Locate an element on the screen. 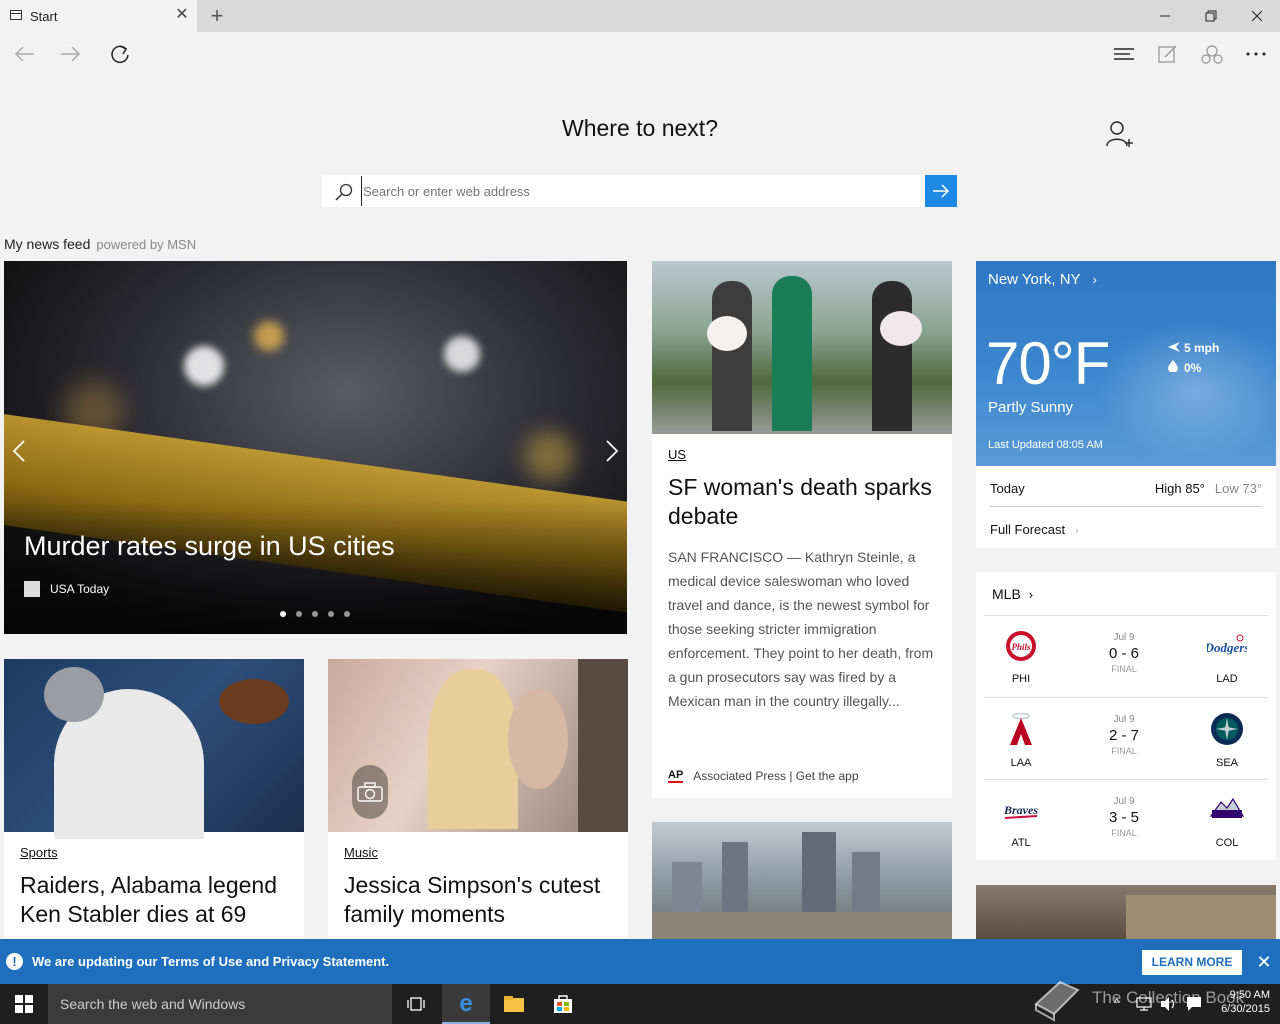 The height and width of the screenshot is (1024, 1280). hero-source: USA Today is located at coordinates (66, 589).